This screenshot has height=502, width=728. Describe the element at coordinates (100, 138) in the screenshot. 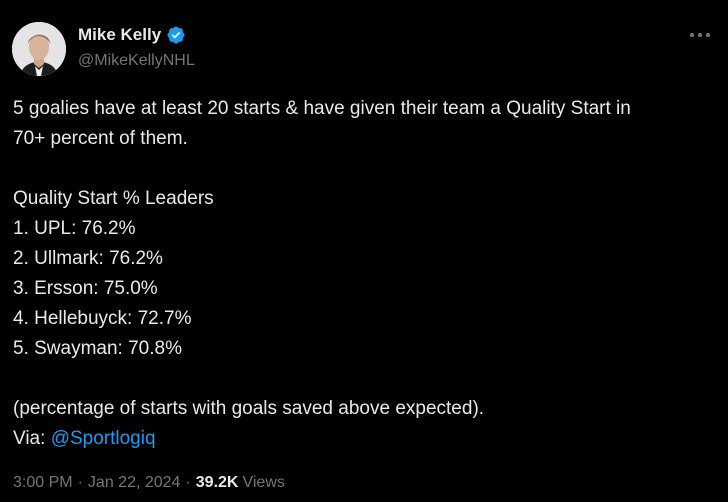

I see `tweet-intro-line-2: 70+ percent of them.` at that location.